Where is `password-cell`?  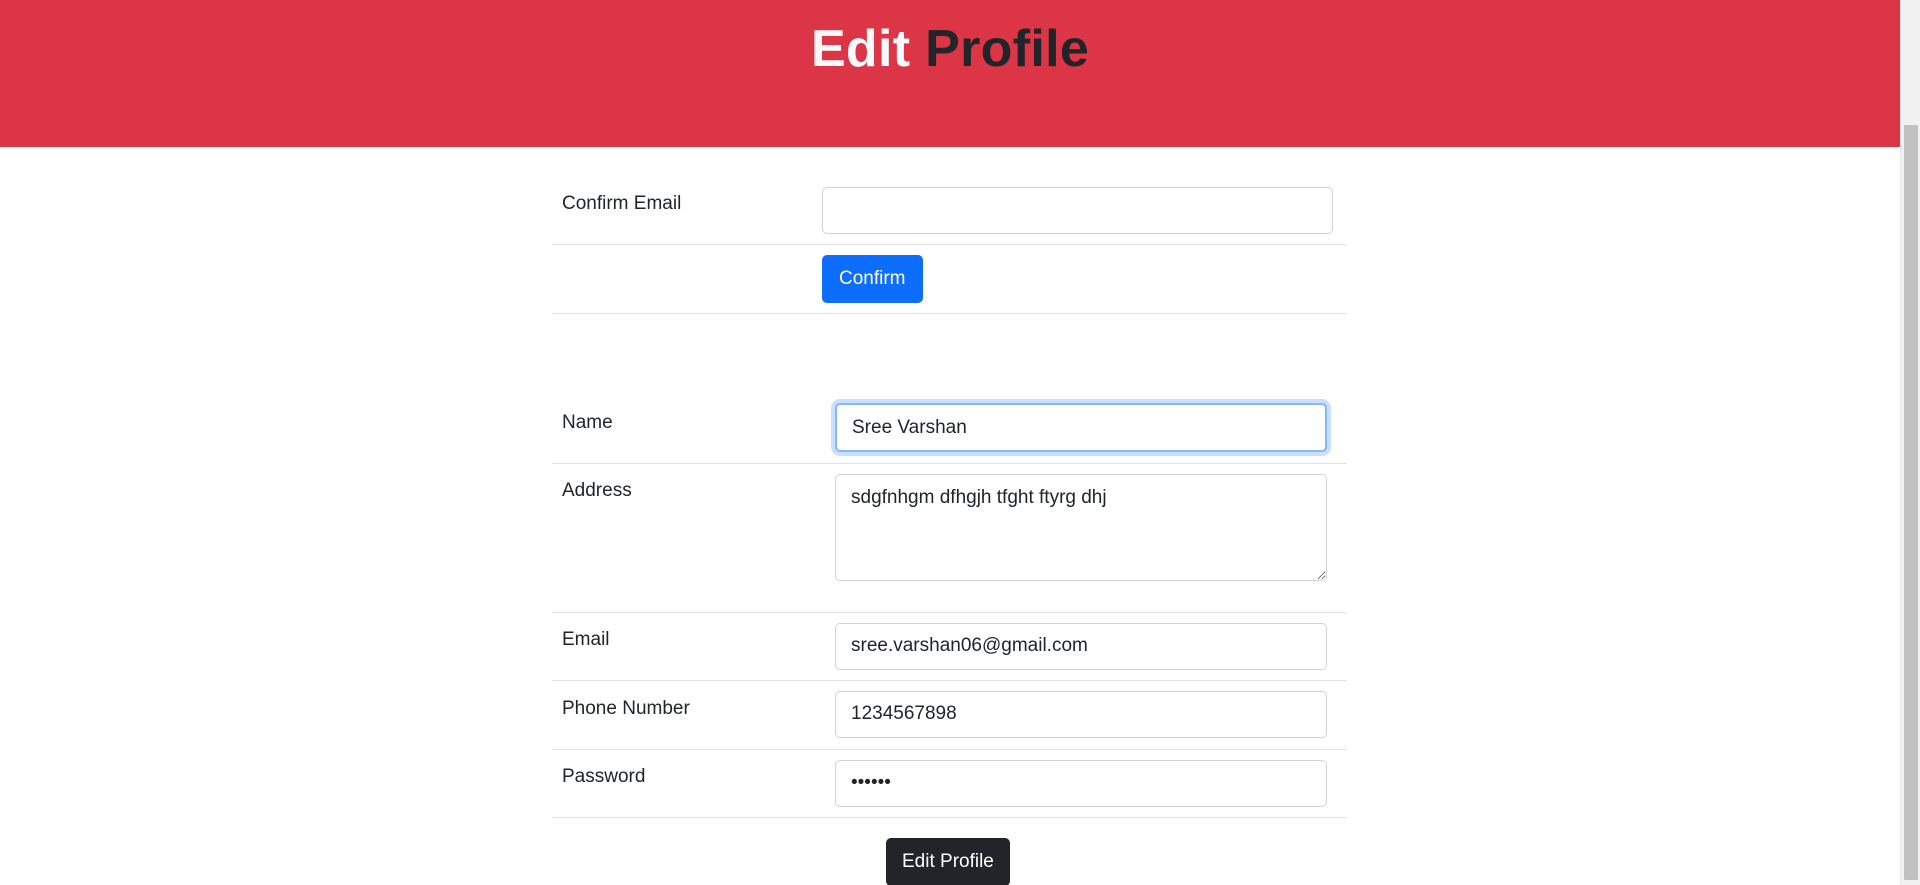 password-cell is located at coordinates (1084, 783).